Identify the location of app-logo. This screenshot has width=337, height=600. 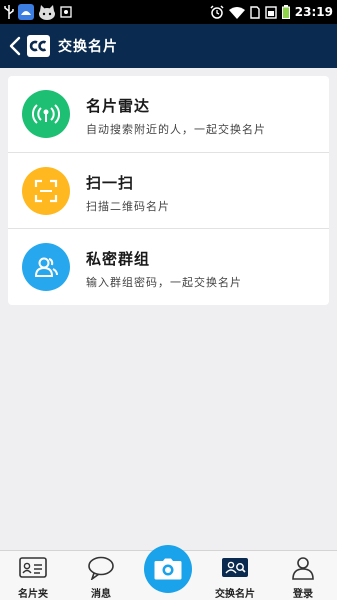
(38, 46).